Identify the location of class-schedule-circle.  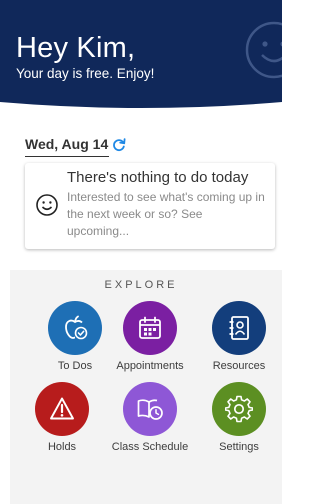
(150, 409).